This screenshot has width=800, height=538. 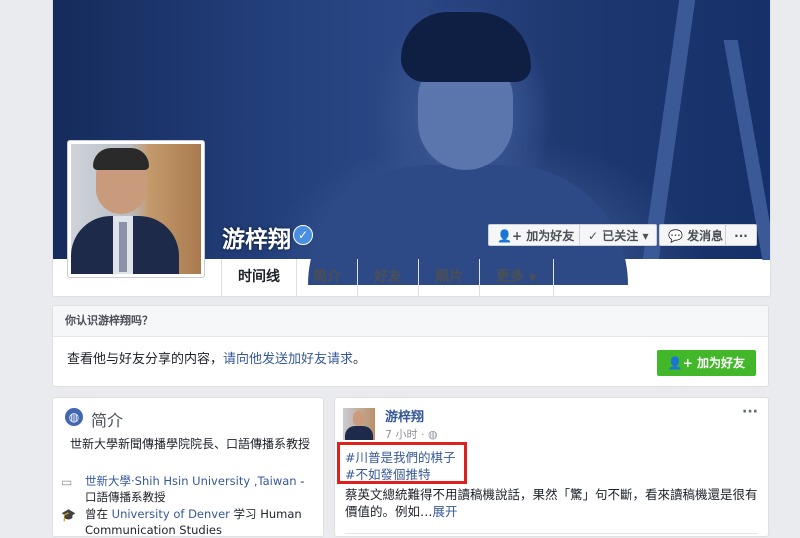 I want to click on cover-figure-hair, so click(x=466, y=47).